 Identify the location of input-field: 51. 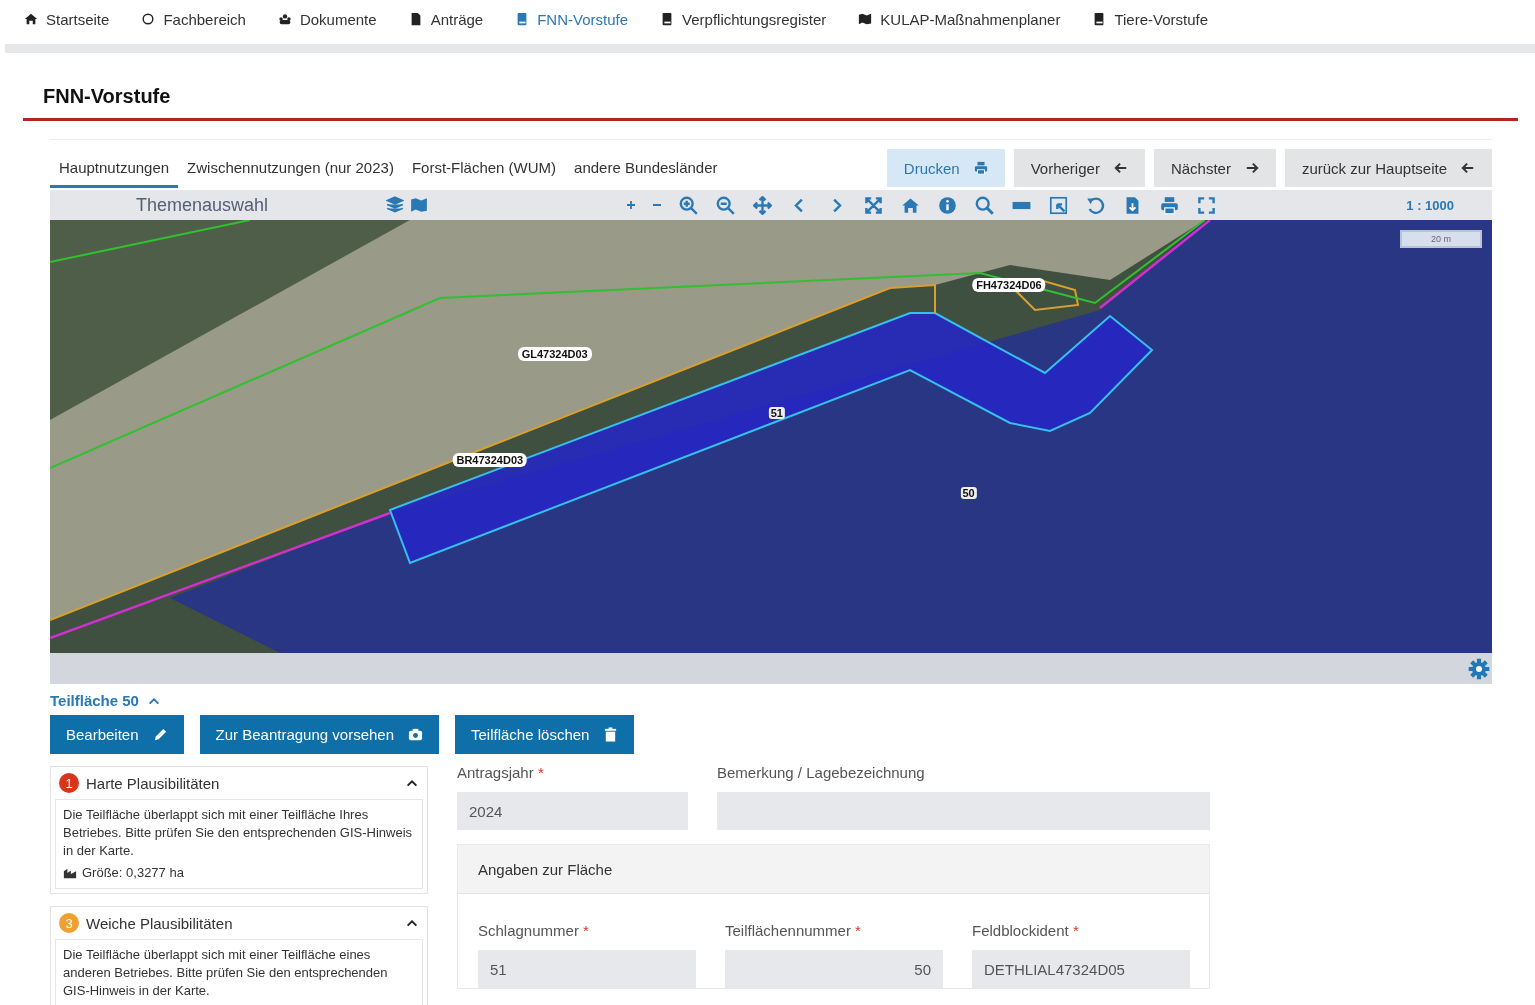
(587, 969).